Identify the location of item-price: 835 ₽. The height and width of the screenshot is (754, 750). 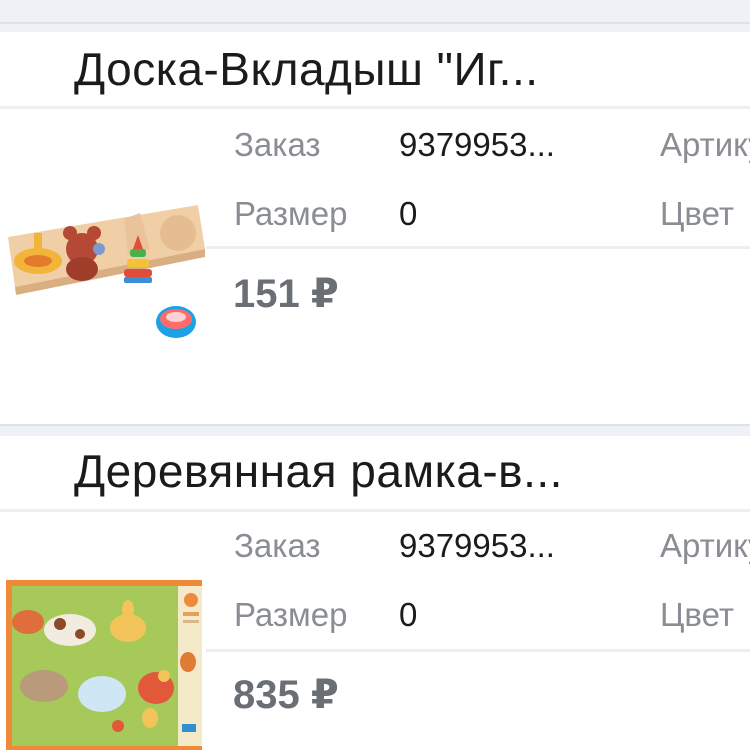
(286, 695).